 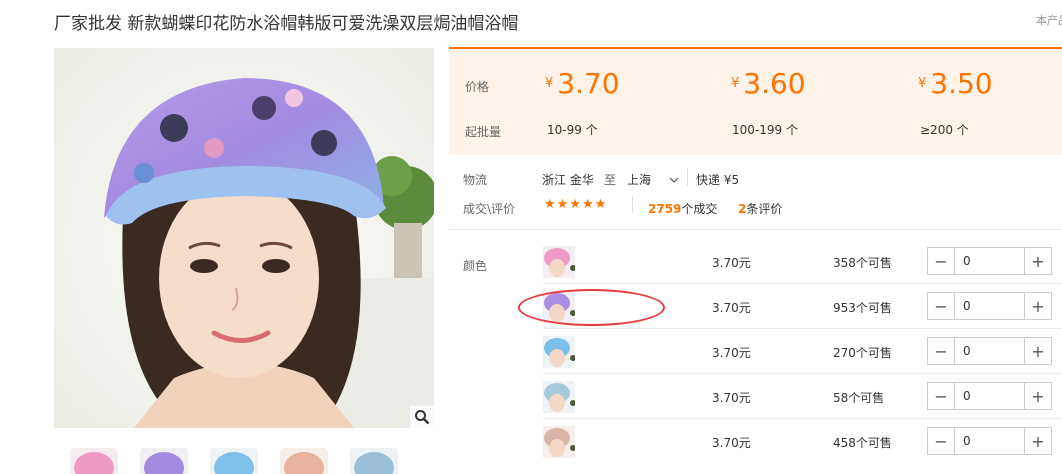 What do you see at coordinates (632, 205) in the screenshot?
I see `review-divider` at bounding box center [632, 205].